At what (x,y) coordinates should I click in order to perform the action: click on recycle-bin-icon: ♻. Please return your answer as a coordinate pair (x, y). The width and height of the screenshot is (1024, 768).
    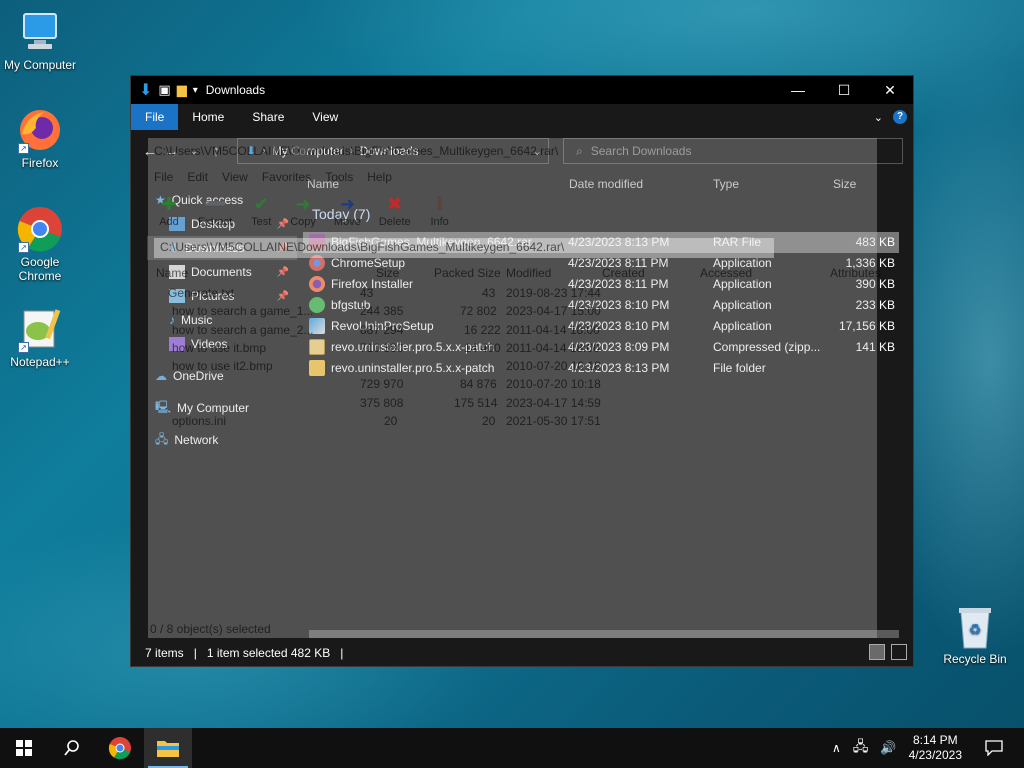
    Looking at the image, I should click on (975, 626).